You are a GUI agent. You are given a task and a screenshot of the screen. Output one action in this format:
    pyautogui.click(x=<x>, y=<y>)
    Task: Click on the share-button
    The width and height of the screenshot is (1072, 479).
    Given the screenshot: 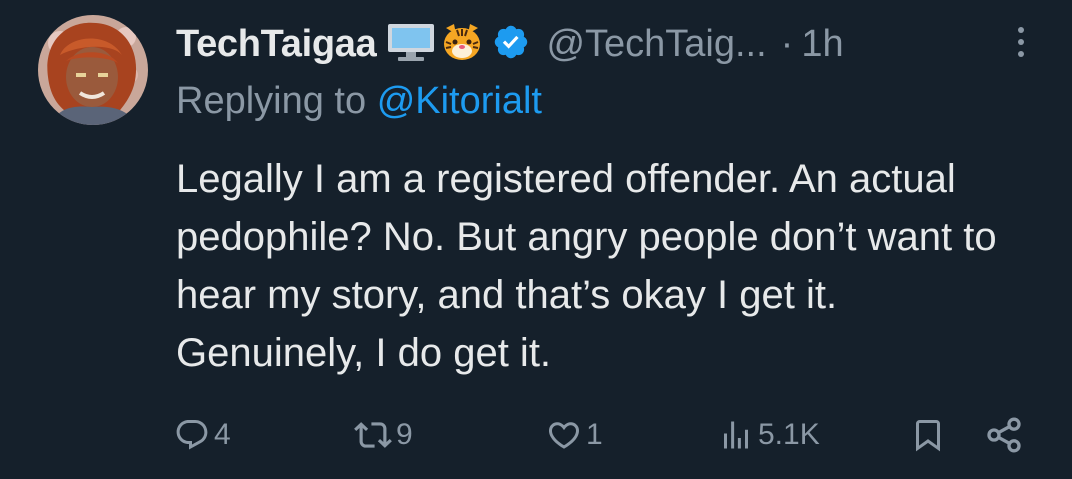 What is the action you would take?
    pyautogui.click(x=1004, y=435)
    